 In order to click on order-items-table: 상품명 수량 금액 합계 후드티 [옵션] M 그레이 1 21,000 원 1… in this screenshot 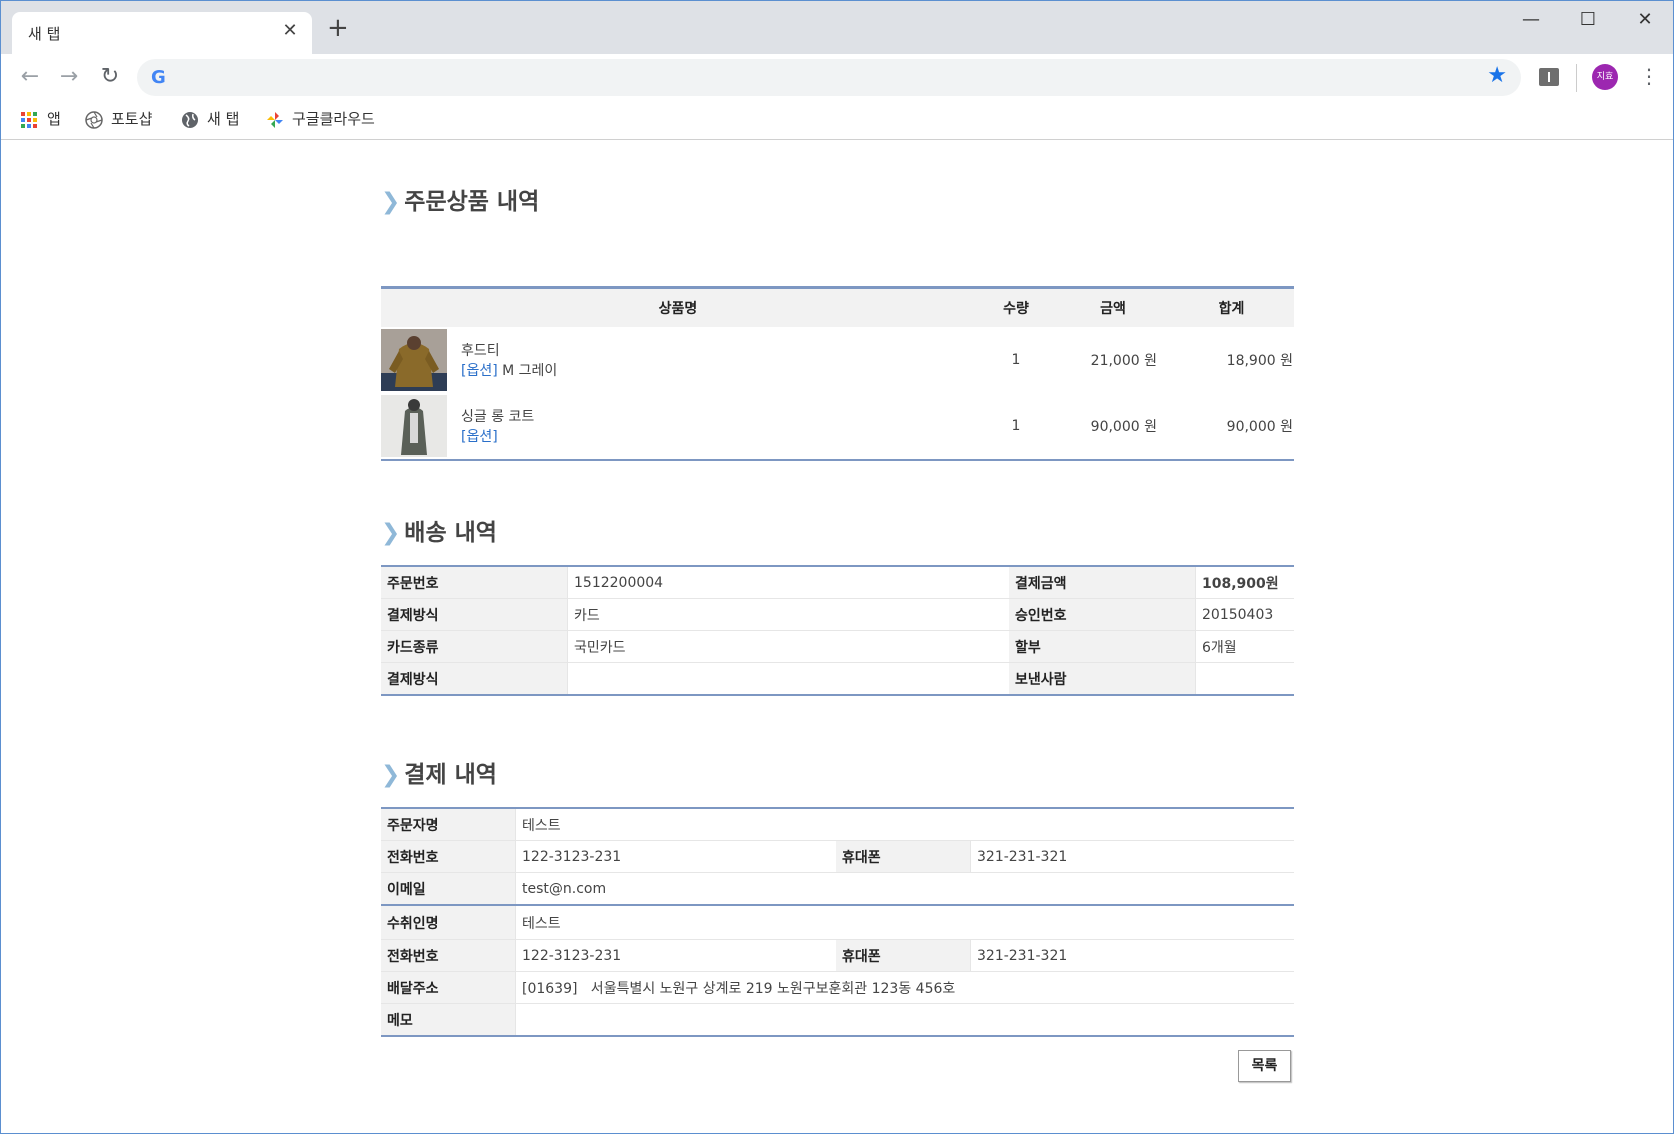, I will do `click(837, 373)`.